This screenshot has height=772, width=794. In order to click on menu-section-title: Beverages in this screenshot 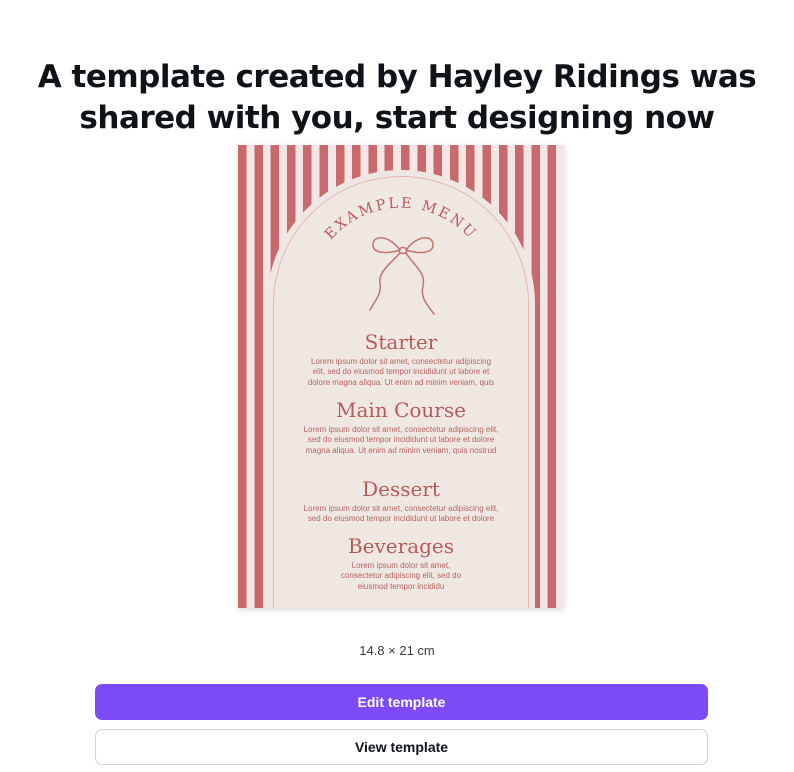, I will do `click(401, 546)`.